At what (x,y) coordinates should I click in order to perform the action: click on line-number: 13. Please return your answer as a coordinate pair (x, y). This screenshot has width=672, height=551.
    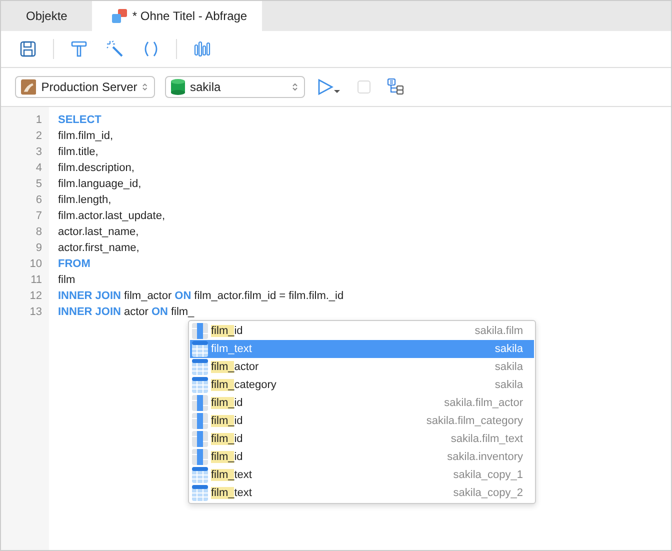
    Looking at the image, I should click on (35, 312).